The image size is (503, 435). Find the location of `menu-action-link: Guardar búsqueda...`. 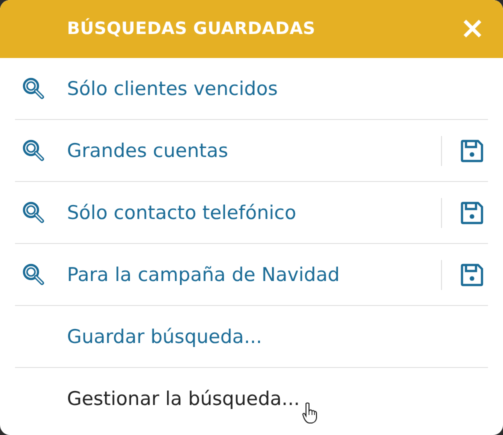

menu-action-link: Guardar búsqueda... is located at coordinates (277, 337).